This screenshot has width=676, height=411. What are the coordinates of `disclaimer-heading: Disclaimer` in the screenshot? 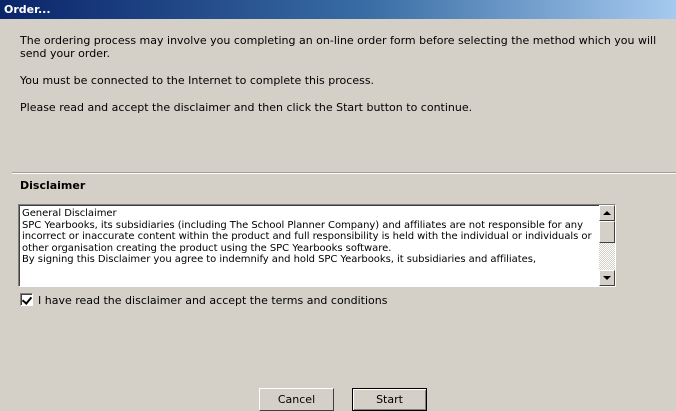 It's located at (53, 185).